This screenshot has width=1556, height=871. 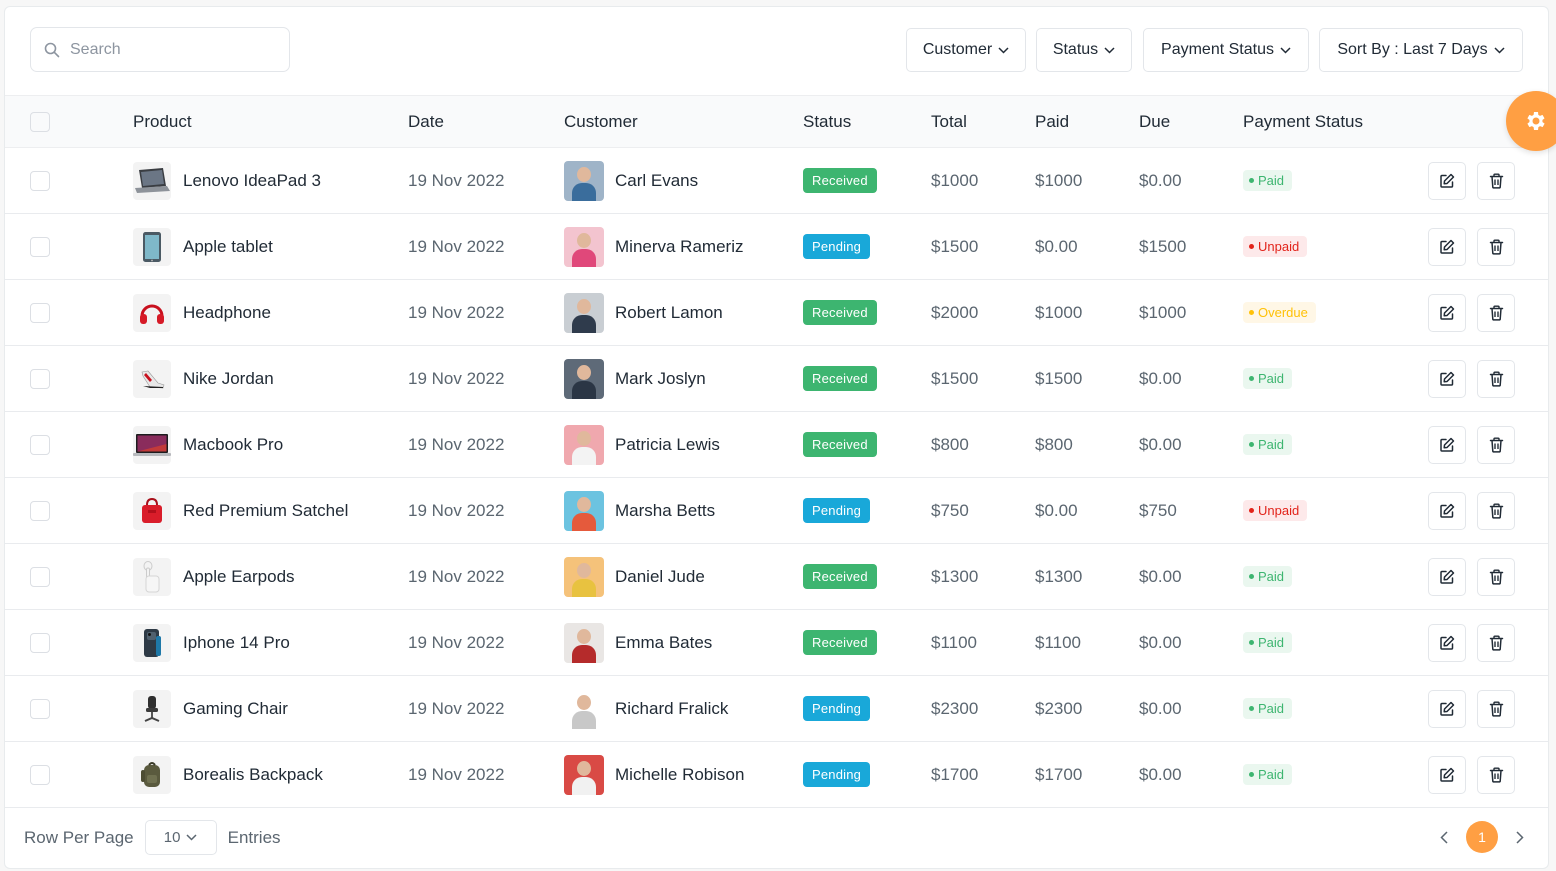 What do you see at coordinates (1482, 837) in the screenshot?
I see `page-button-current: 1` at bounding box center [1482, 837].